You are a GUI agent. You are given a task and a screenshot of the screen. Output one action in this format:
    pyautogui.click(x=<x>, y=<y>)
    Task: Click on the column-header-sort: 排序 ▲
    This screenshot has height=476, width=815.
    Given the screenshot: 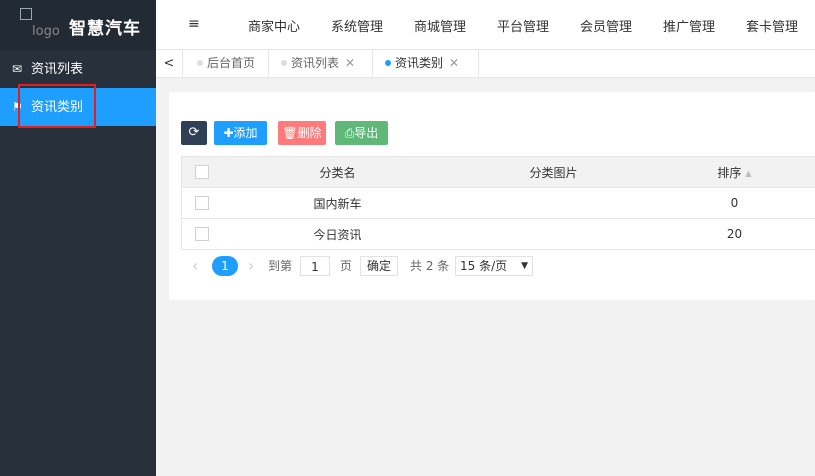 What is the action you would take?
    pyautogui.click(x=734, y=172)
    